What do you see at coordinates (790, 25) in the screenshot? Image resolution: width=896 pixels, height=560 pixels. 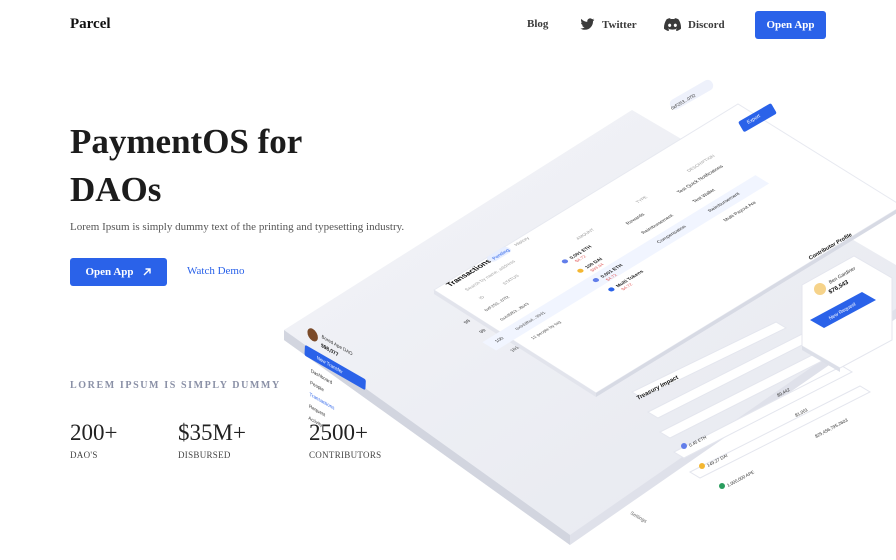 I see `open-app-nav-button: Open App` at bounding box center [790, 25].